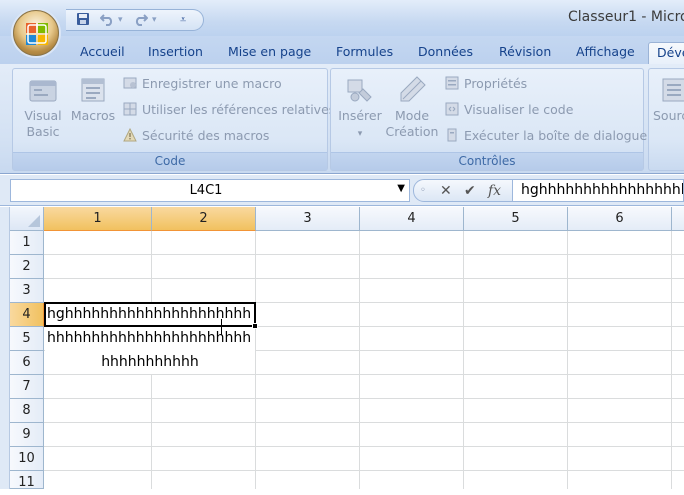  What do you see at coordinates (27, 219) in the screenshot?
I see `select-all-button` at bounding box center [27, 219].